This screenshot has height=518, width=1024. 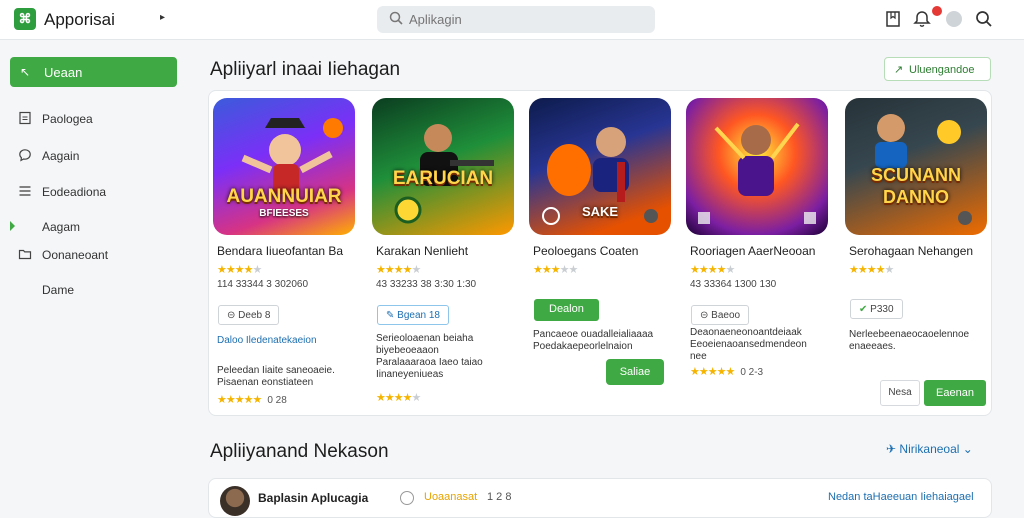 I want to click on app-tag-chip: ✎ Bgean 18, so click(x=413, y=315).